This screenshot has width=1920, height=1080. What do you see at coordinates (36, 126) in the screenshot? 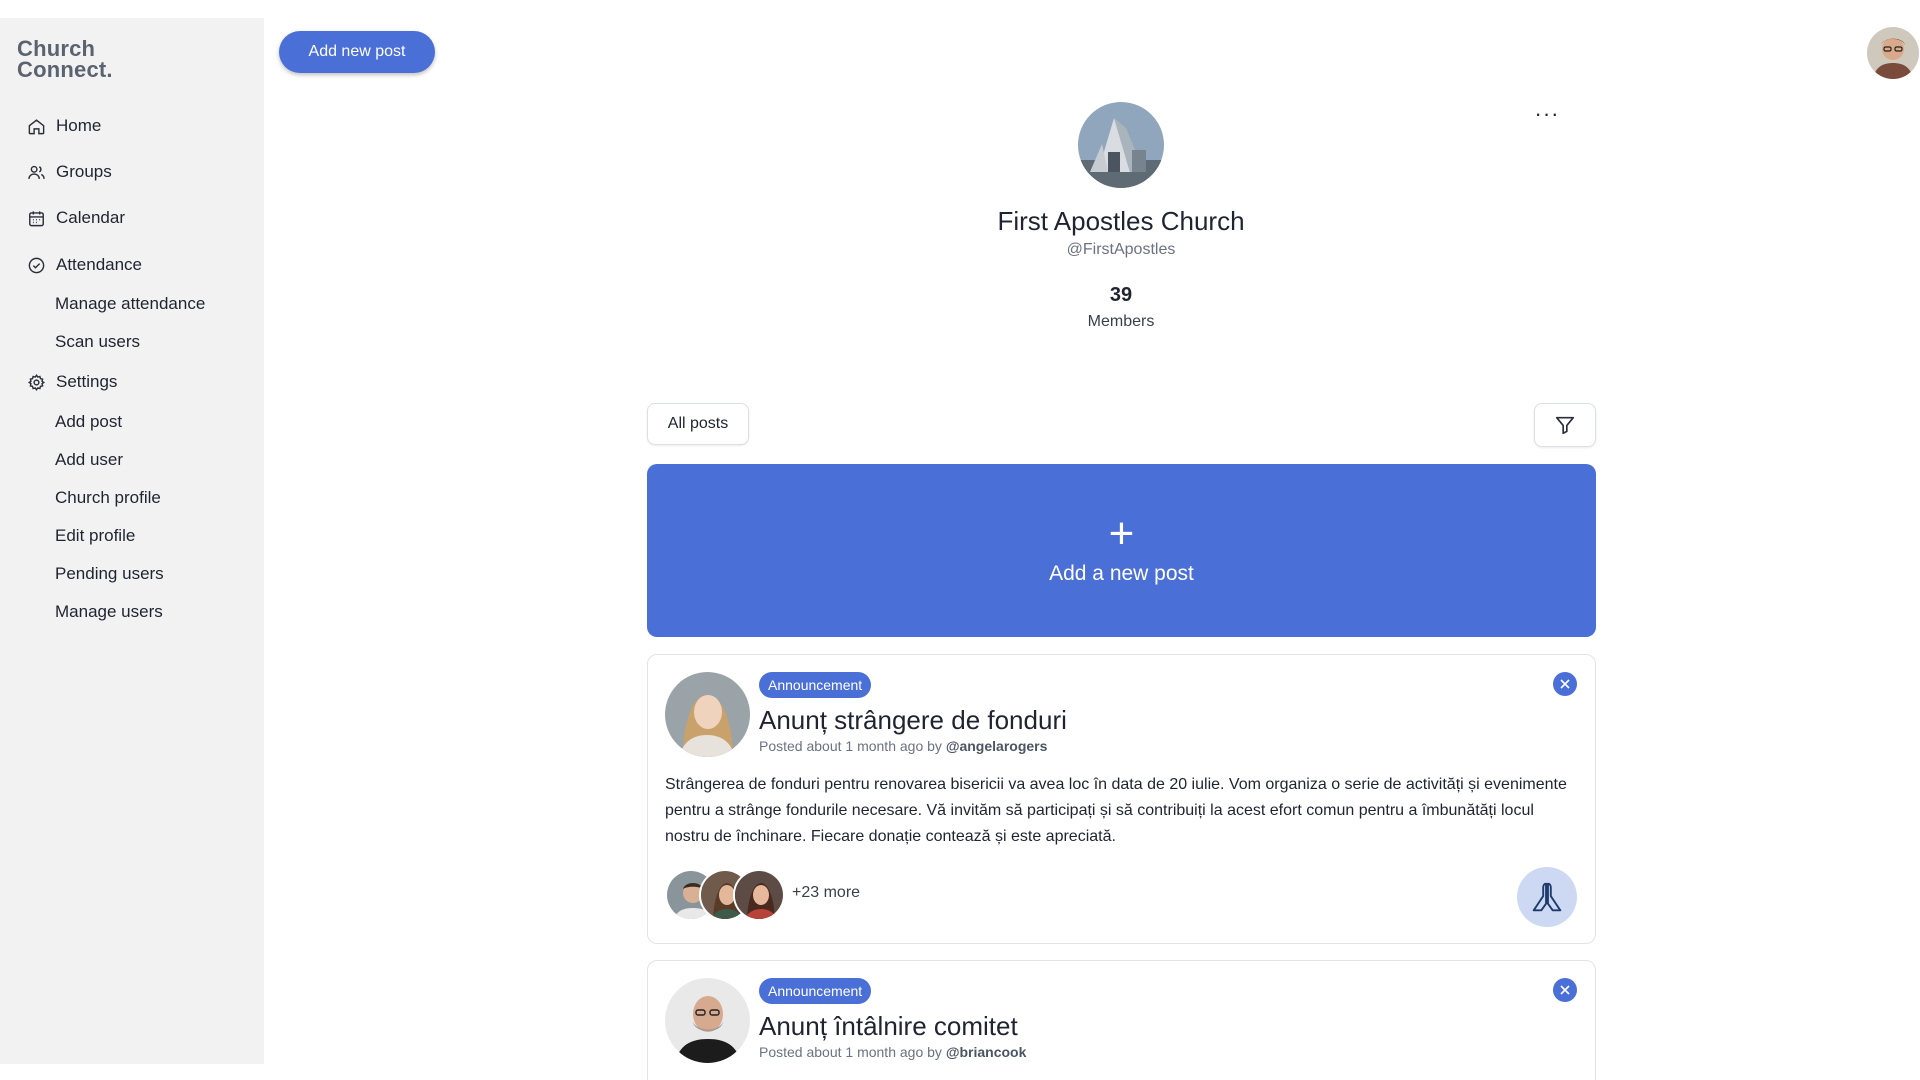
I see `home-icon` at bounding box center [36, 126].